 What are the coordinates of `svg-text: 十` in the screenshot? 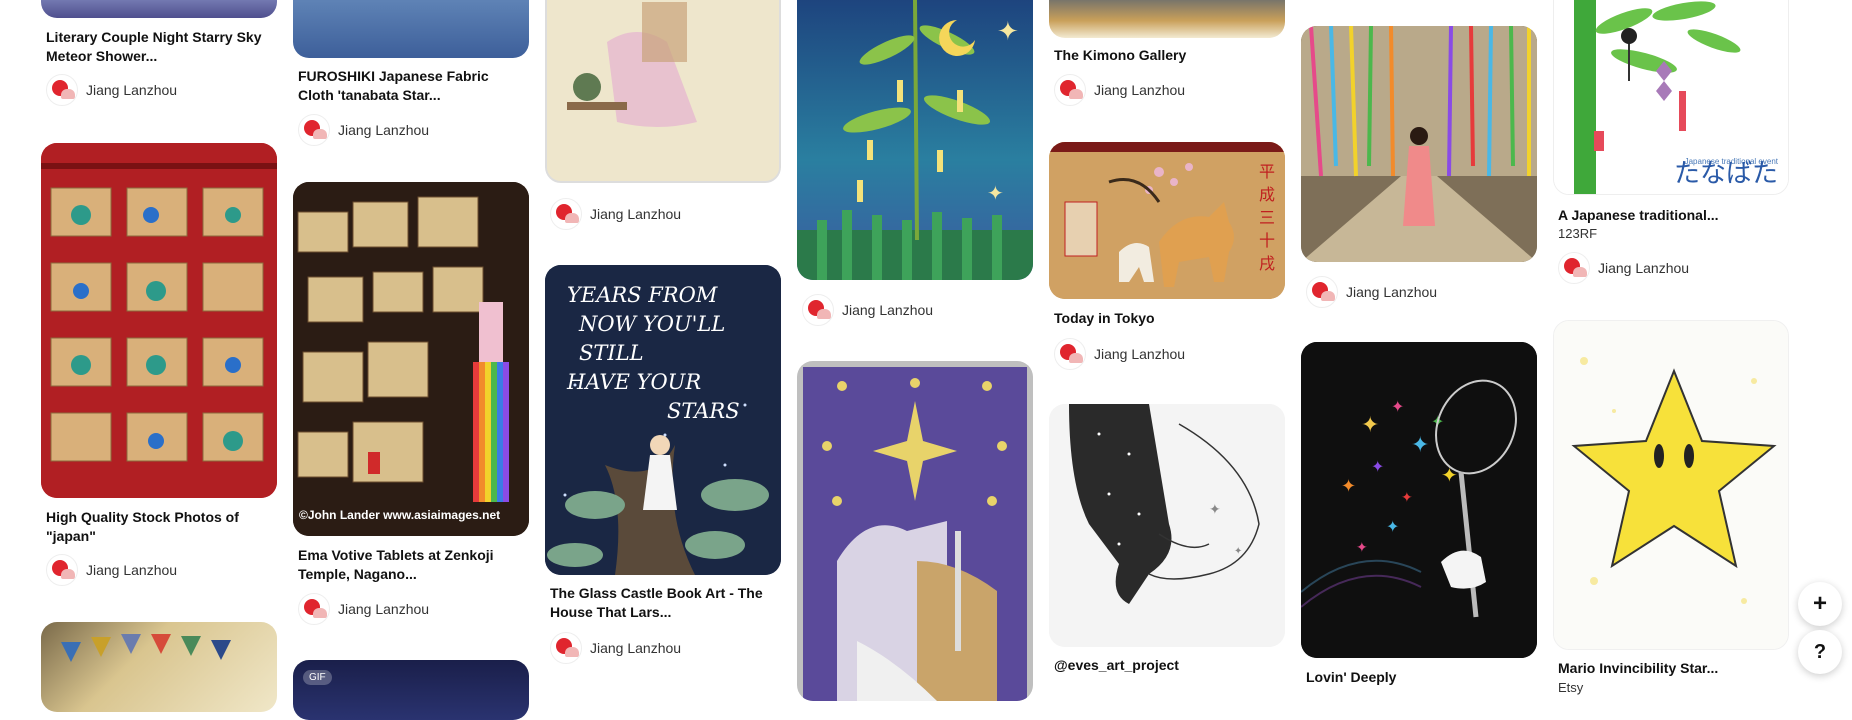 It's located at (1267, 240).